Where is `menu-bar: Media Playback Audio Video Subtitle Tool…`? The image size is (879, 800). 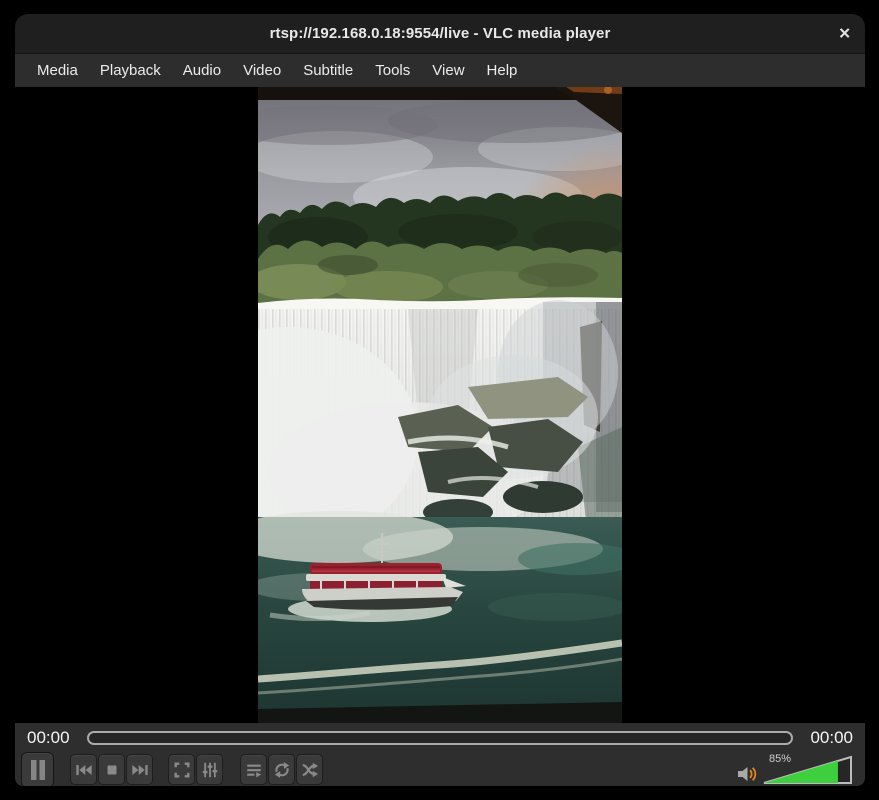
menu-bar: Media Playback Audio Video Subtitle Tool… is located at coordinates (440, 70).